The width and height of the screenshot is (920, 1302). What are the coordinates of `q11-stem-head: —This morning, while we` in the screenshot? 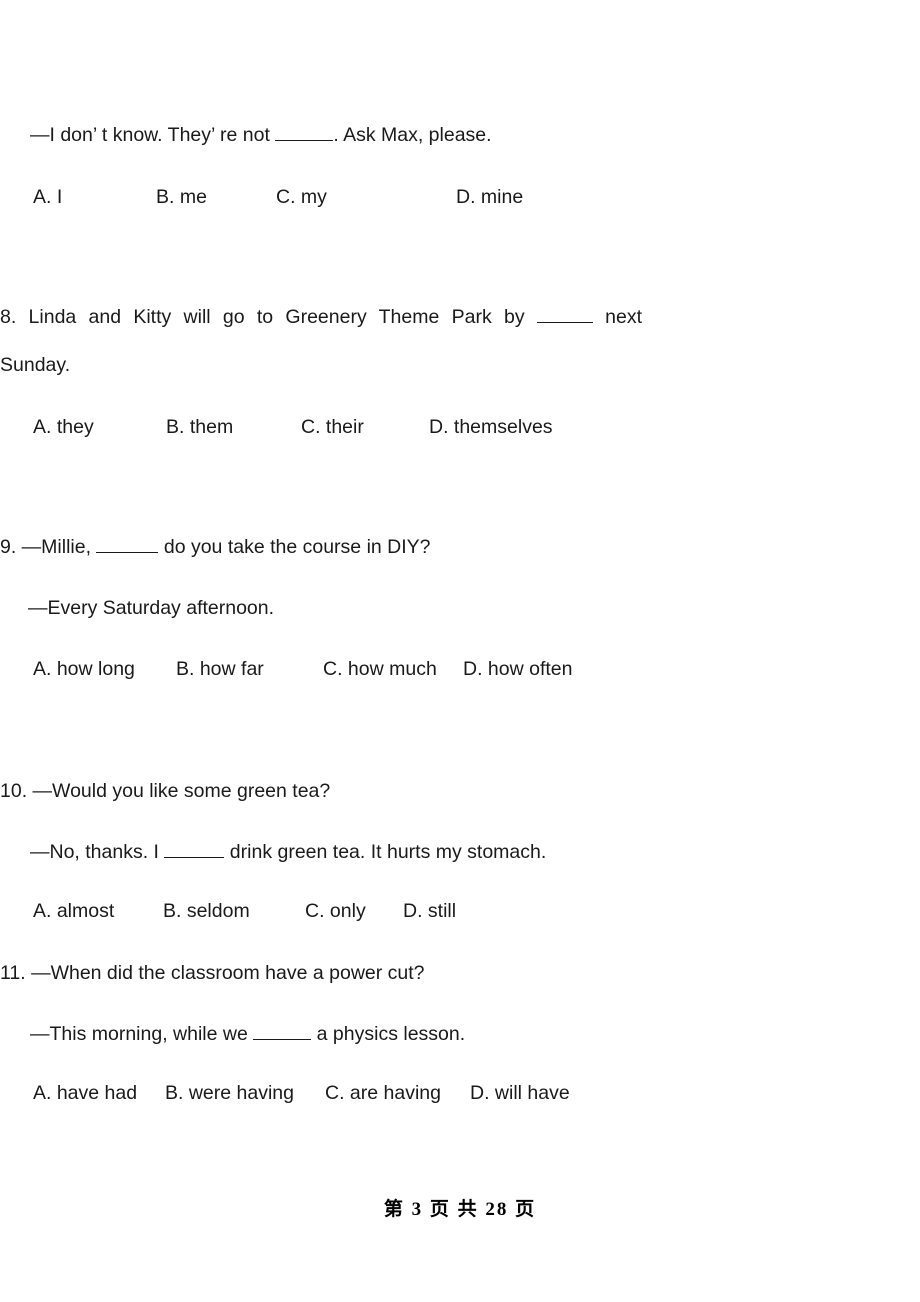 It's located at (142, 1034).